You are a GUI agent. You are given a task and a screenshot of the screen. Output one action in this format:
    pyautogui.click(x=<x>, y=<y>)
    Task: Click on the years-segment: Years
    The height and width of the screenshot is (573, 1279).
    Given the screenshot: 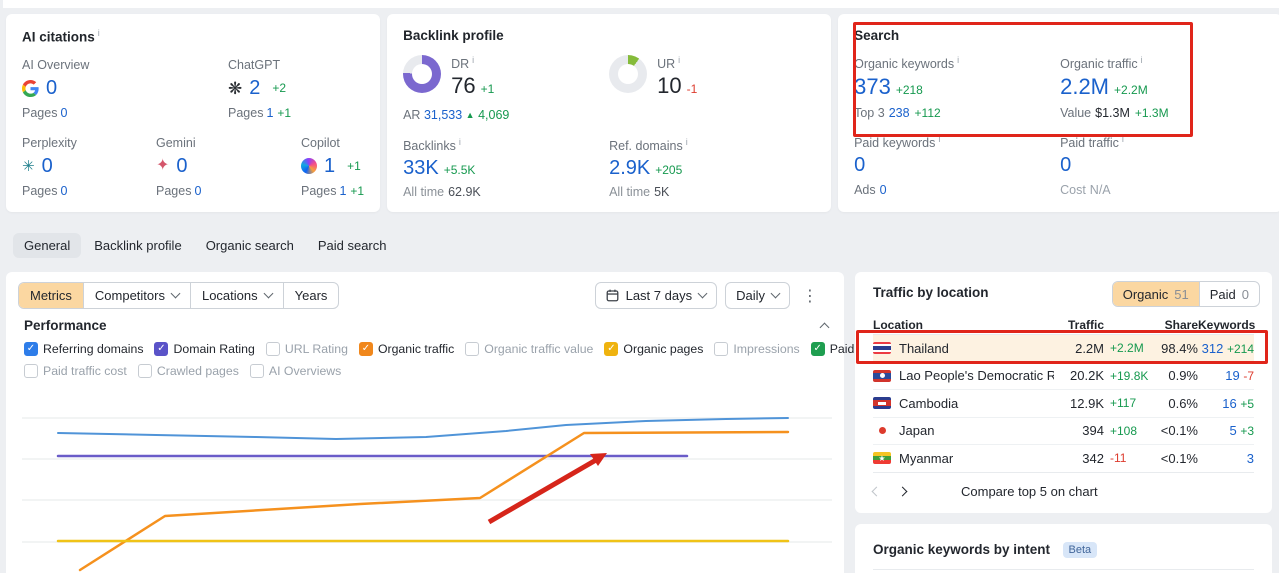 What is the action you would take?
    pyautogui.click(x=310, y=295)
    